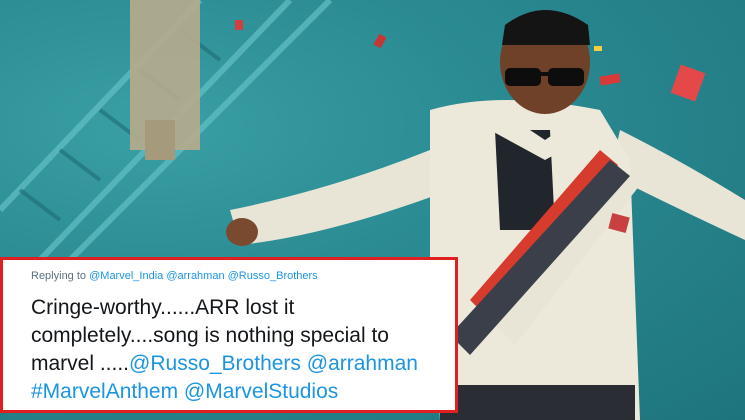 The width and height of the screenshot is (745, 420). I want to click on tweet-line: marvel .....@Russo_Brothers @arrahman, so click(241, 364).